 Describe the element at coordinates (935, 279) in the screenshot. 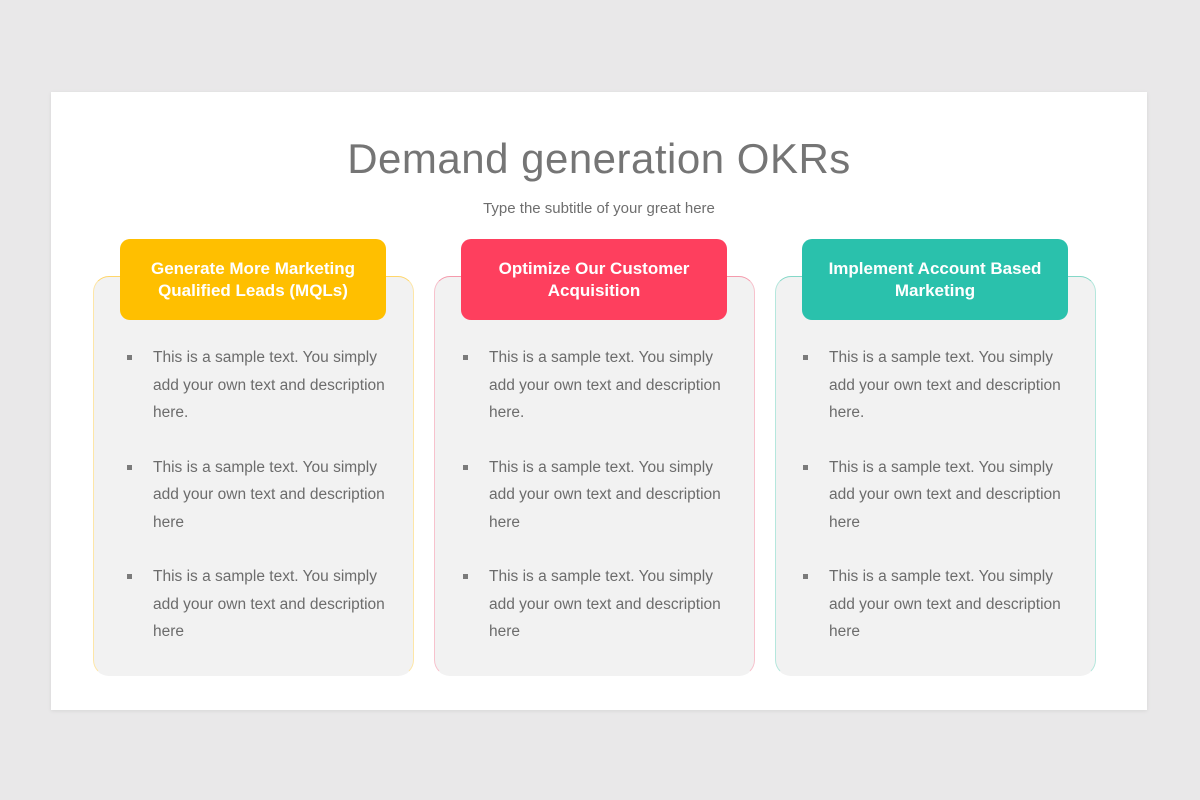

I see `okr-header-3: Implement Account Based Marketing` at that location.